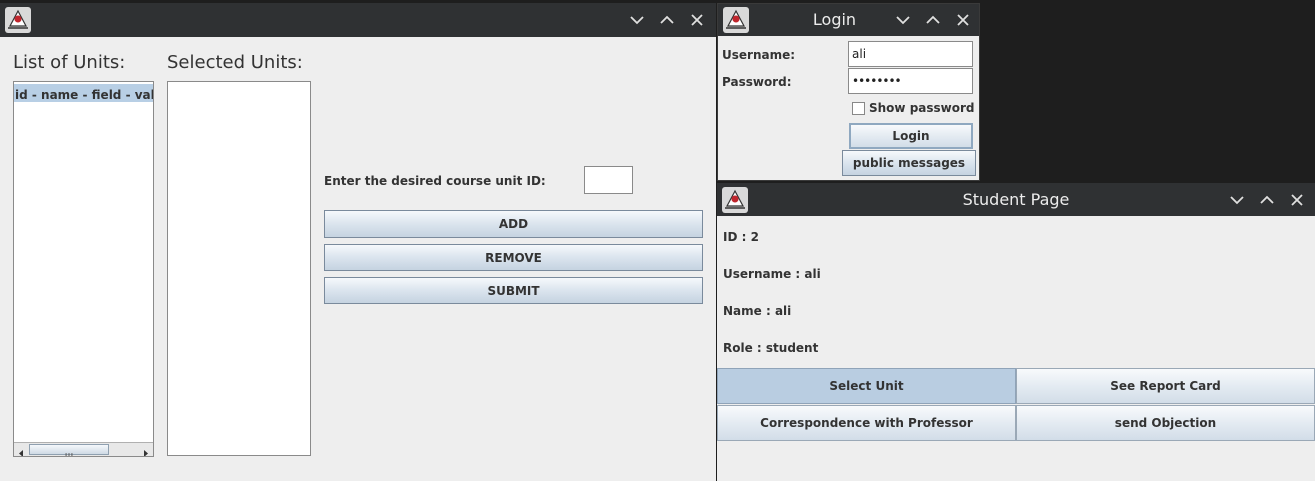 Image resolution: width=1315 pixels, height=481 pixels. I want to click on student-username-text: Username : ali, so click(772, 274).